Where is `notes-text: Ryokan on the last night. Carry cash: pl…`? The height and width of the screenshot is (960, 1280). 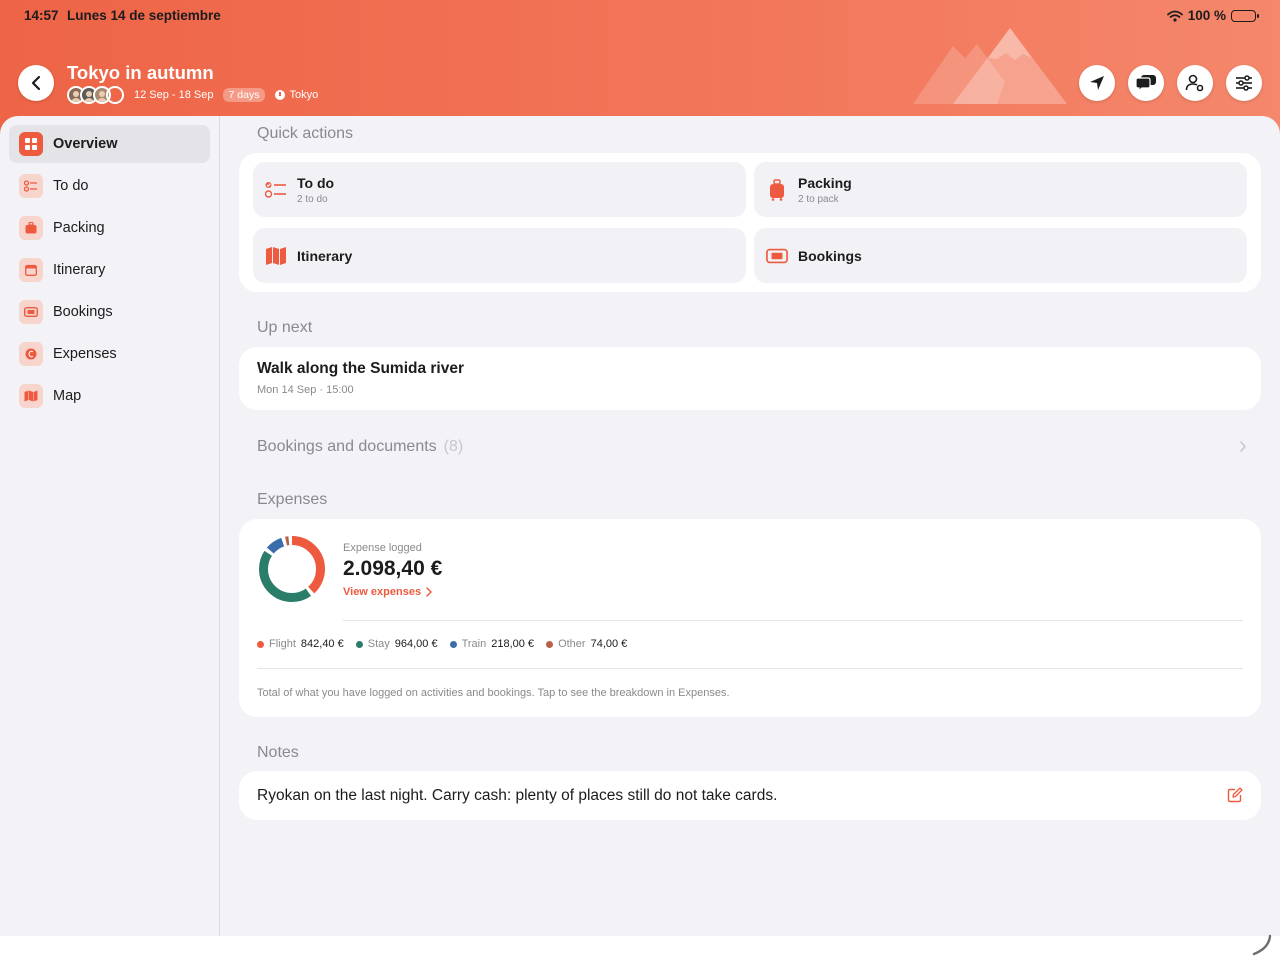
notes-text: Ryokan on the last night. Carry cash: pl… is located at coordinates (517, 795).